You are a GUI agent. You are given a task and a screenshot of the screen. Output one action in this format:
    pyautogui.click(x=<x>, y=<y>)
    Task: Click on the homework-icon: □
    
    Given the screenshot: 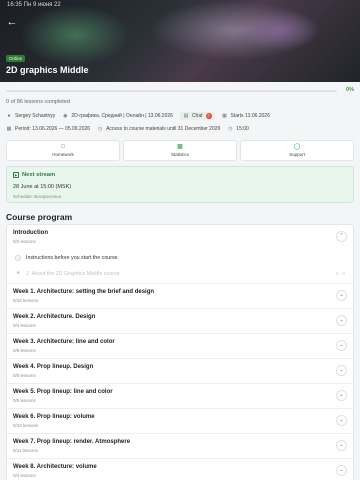 What is the action you would take?
    pyautogui.click(x=63, y=147)
    